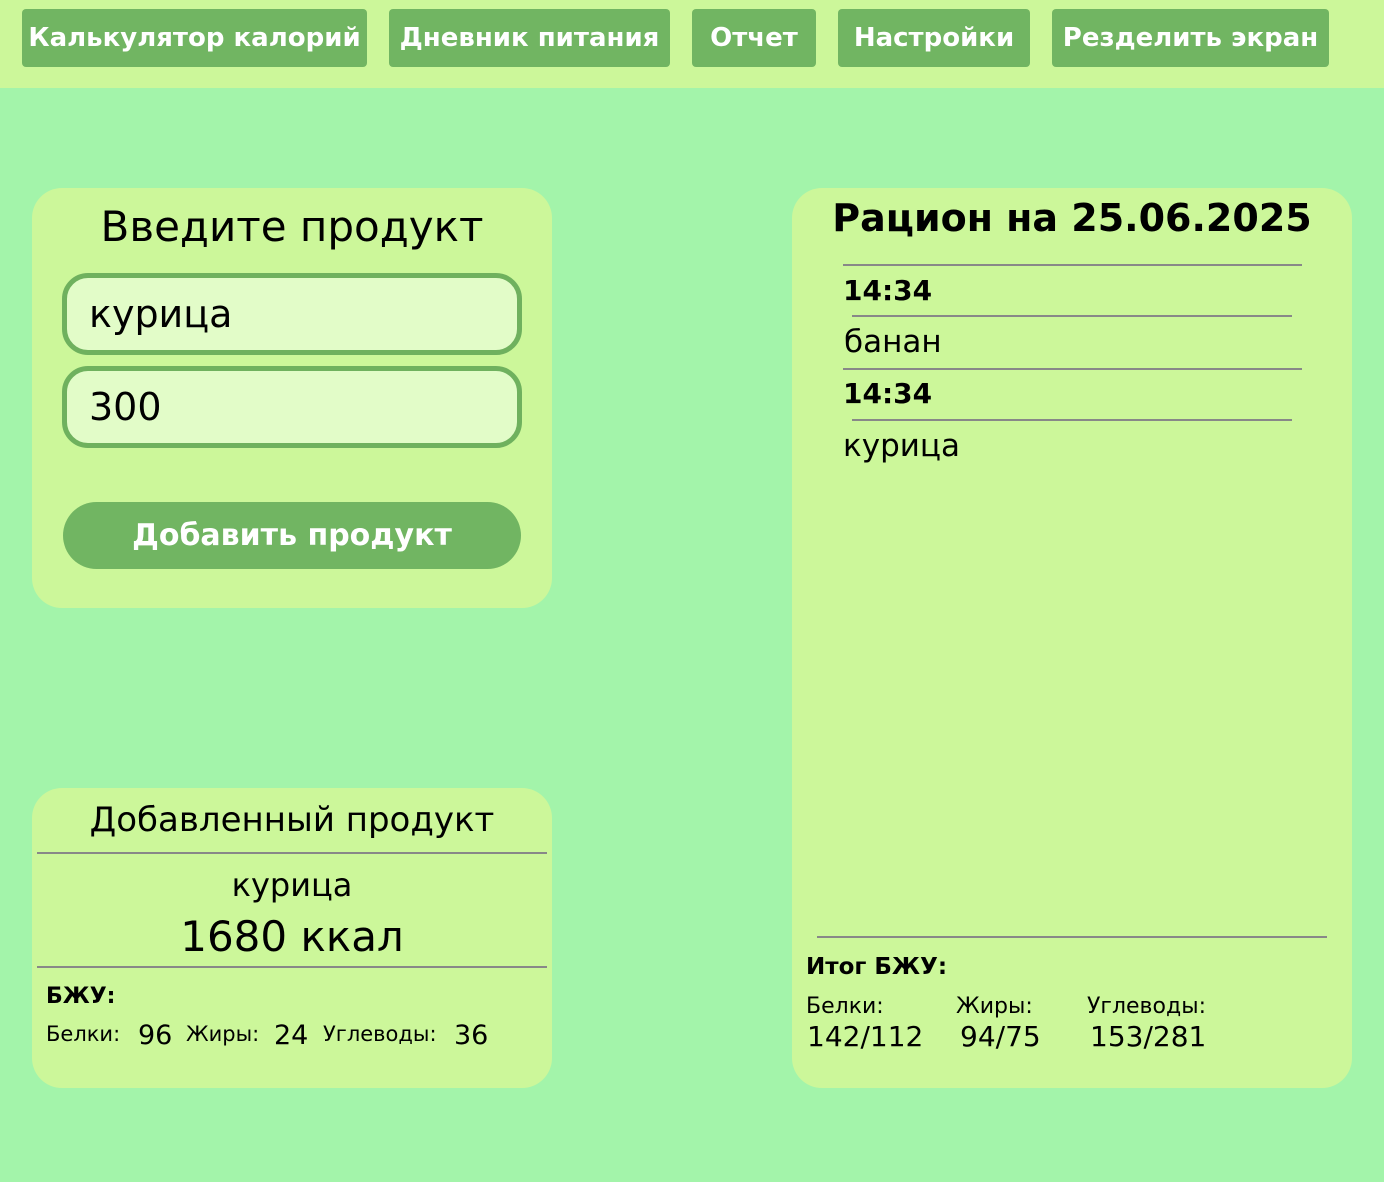  What do you see at coordinates (292, 936) in the screenshot?
I see `added-product-calories: 1680 ккал` at bounding box center [292, 936].